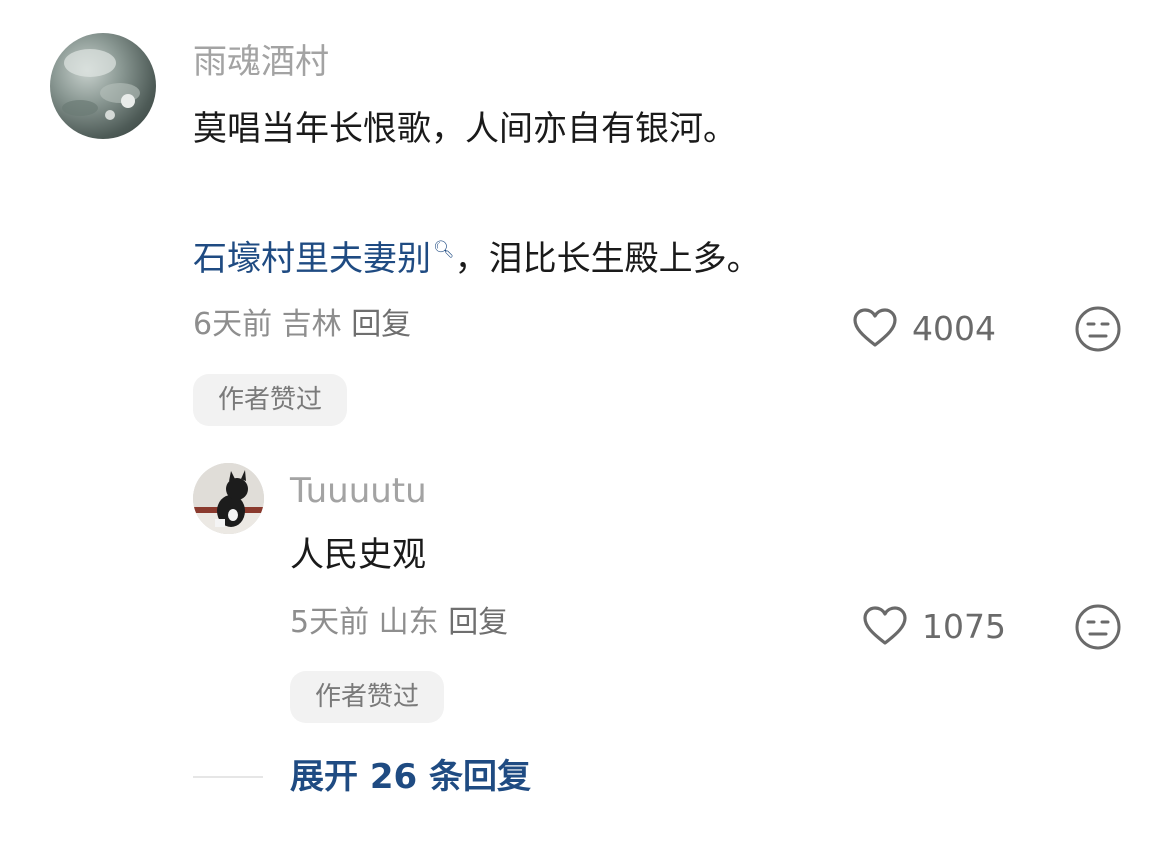 This screenshot has height=844, width=1170. I want to click on dislike-button, so click(1098, 331).